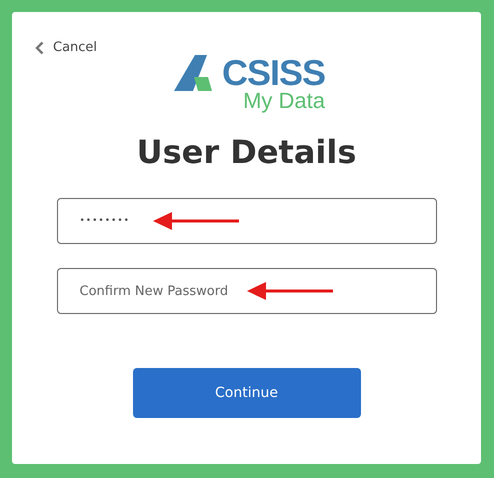  I want to click on password-field: ••••••••, so click(246, 221).